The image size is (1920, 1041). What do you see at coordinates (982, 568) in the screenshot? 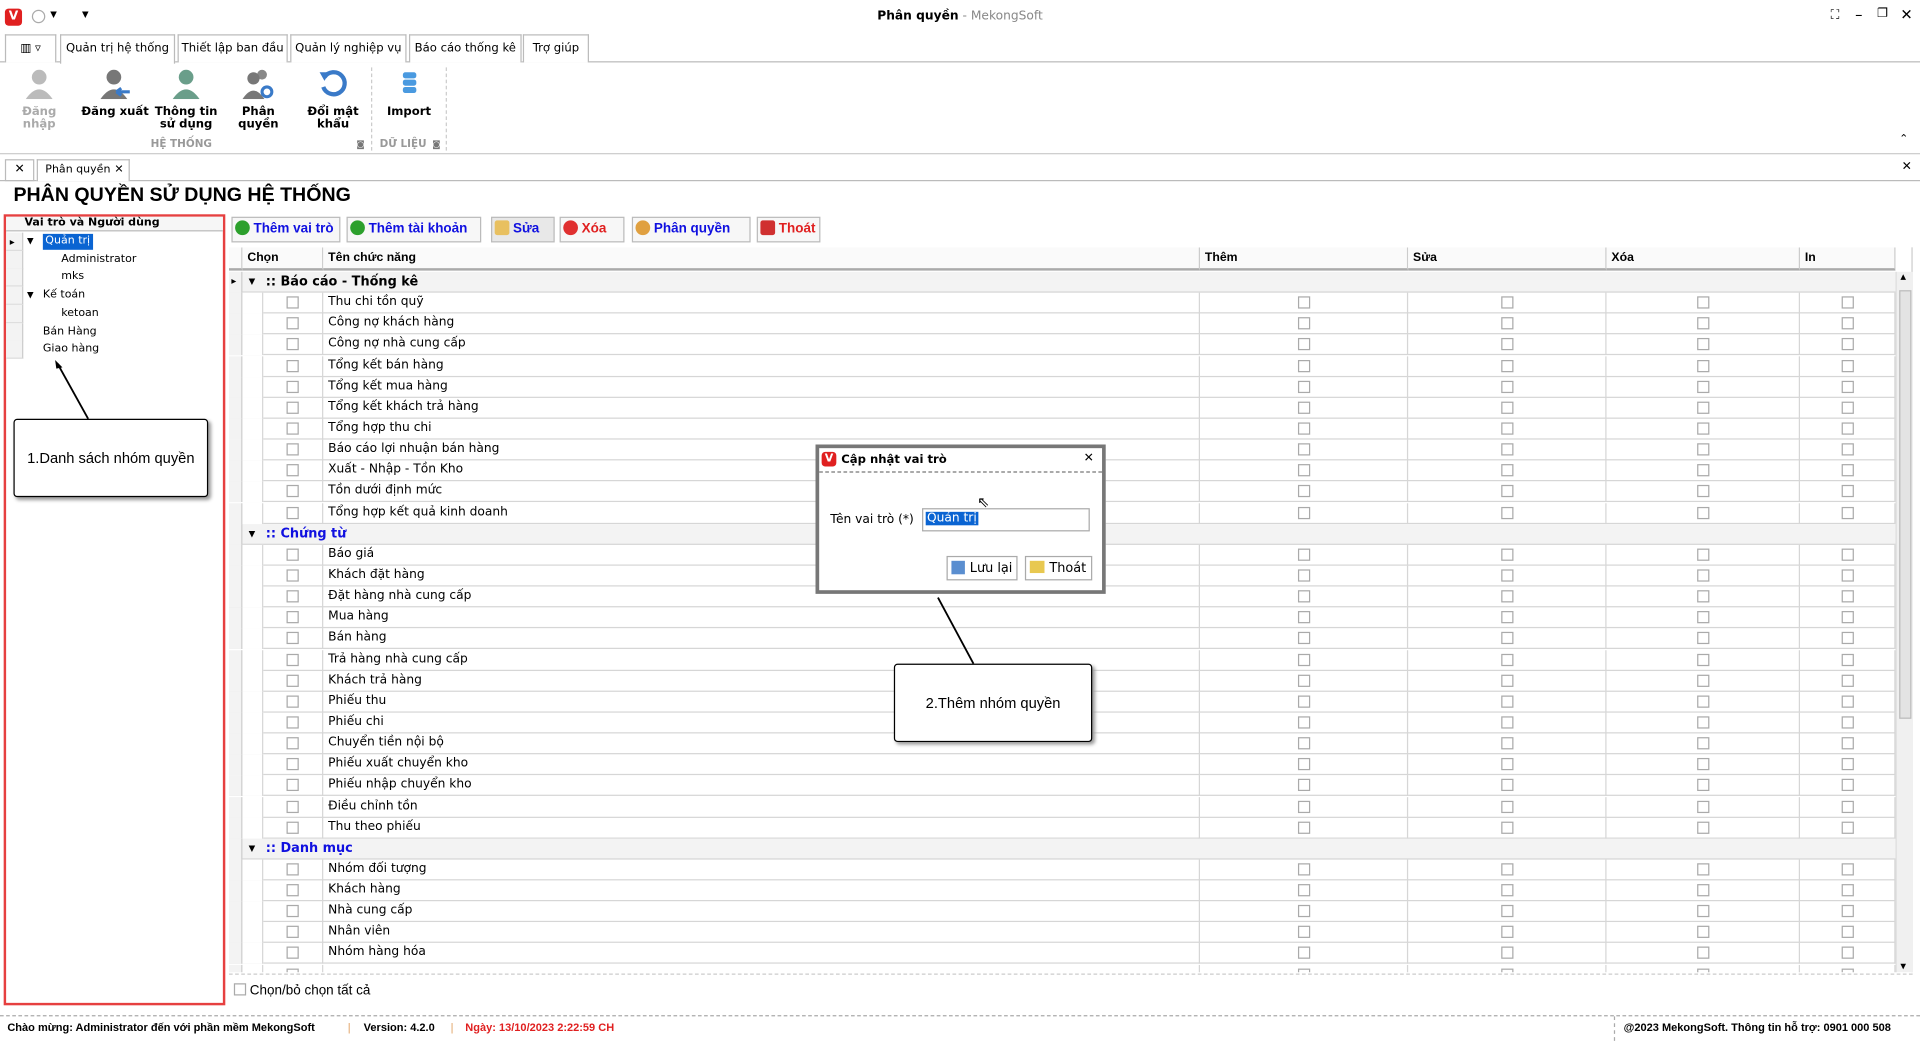
I see `save-button: Lưu lại` at bounding box center [982, 568].